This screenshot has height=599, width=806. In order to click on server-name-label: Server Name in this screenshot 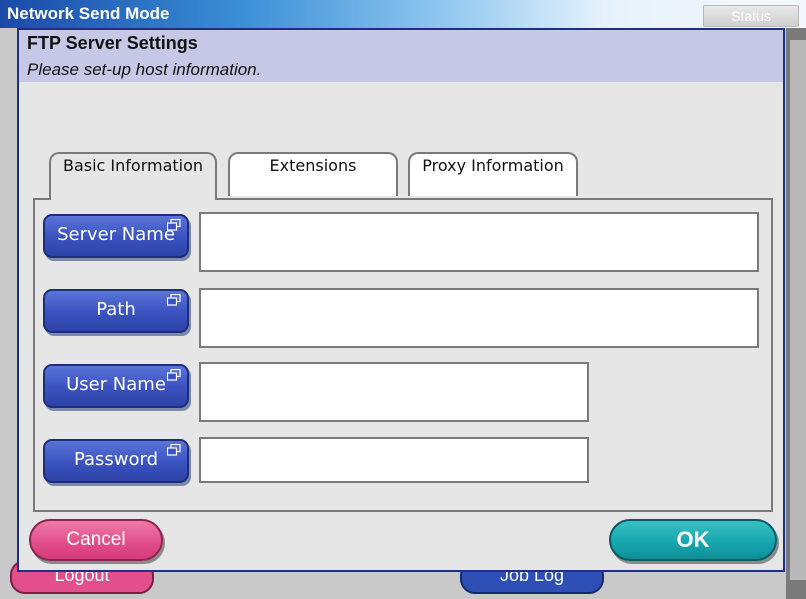, I will do `click(116, 234)`.